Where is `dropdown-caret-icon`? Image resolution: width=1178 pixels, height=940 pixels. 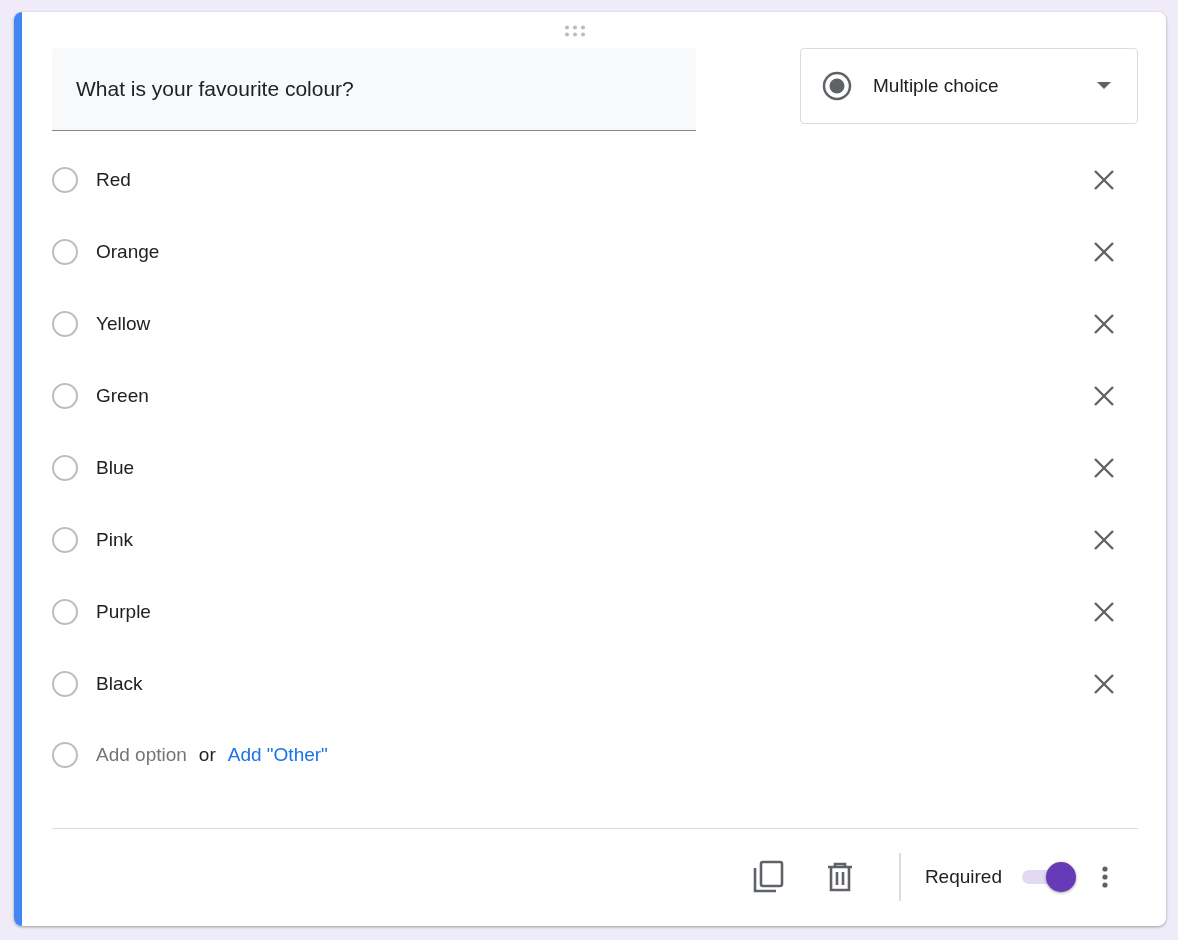 dropdown-caret-icon is located at coordinates (1104, 86).